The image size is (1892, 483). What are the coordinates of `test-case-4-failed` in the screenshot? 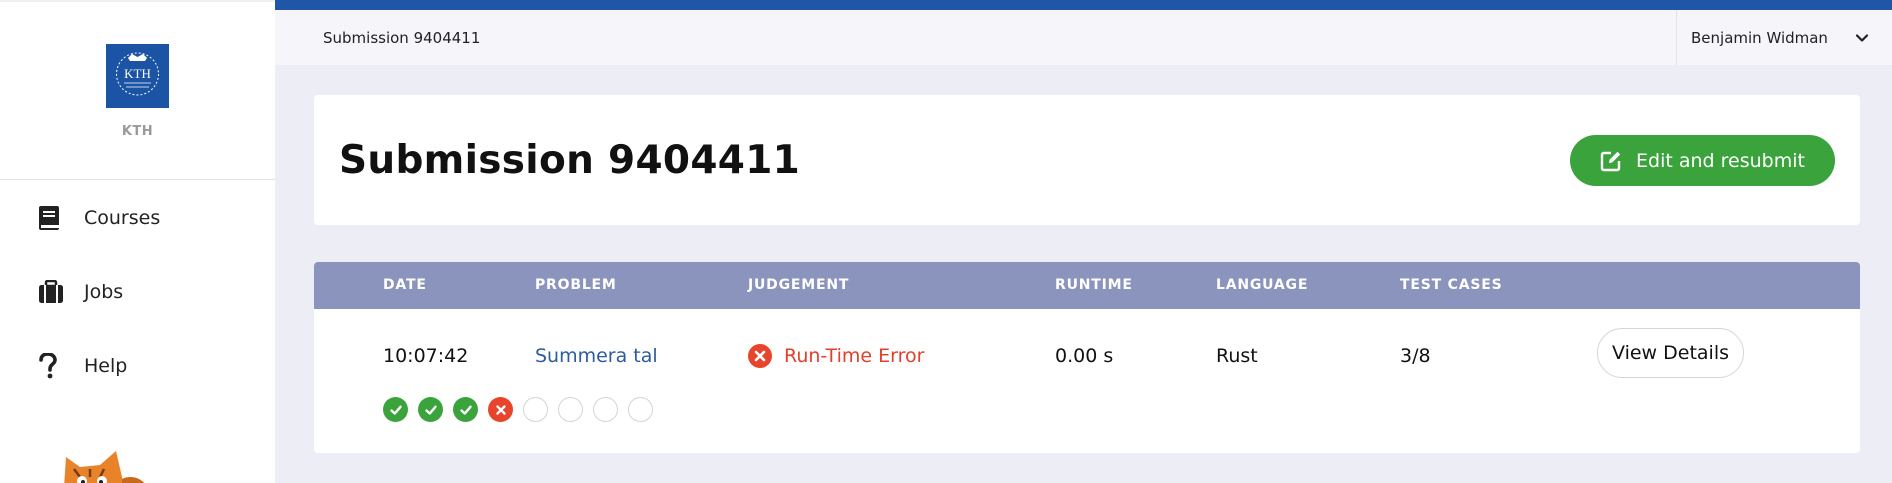 It's located at (500, 409).